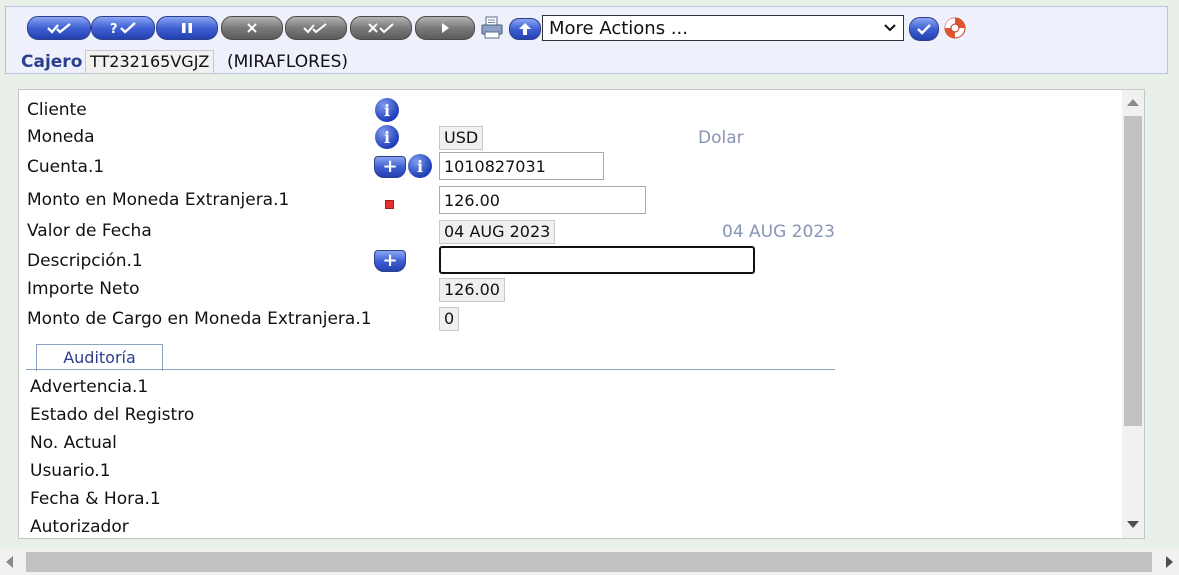 The image size is (1179, 575). What do you see at coordinates (497, 232) in the screenshot?
I see `valor-fecha-value: 04 AUG 2023` at bounding box center [497, 232].